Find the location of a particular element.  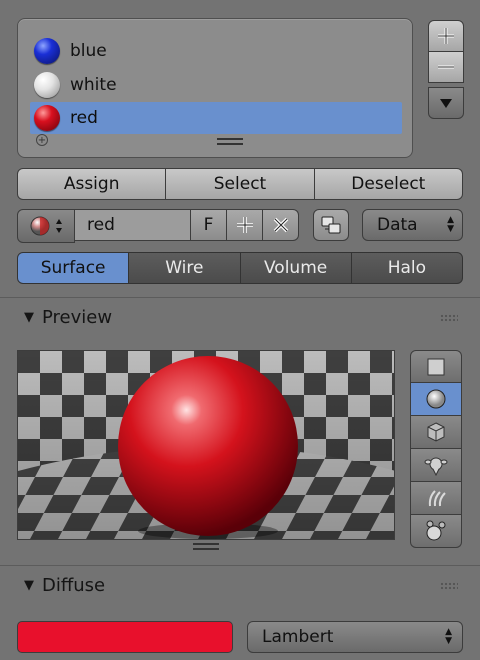

list-filter-toggle-icon: + is located at coordinates (42, 140).